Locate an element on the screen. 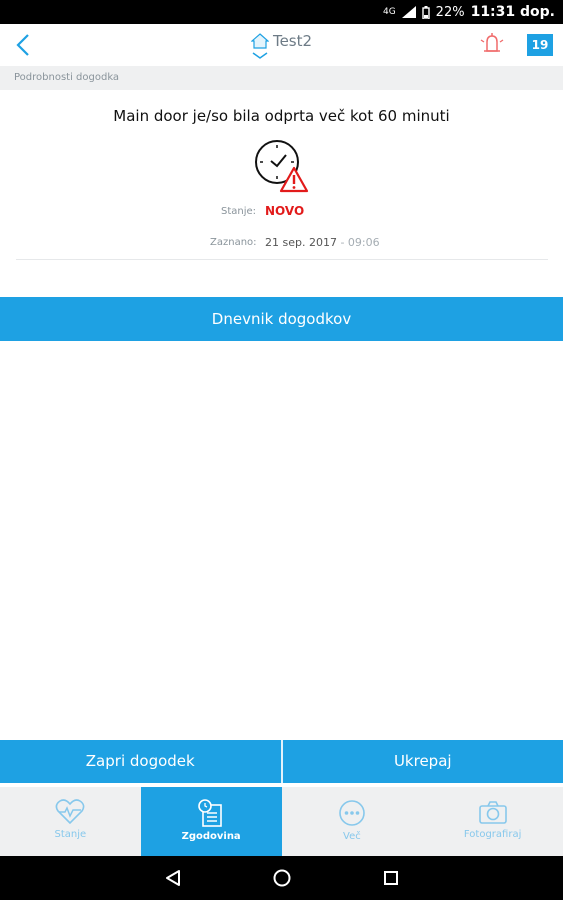 The height and width of the screenshot is (900, 563). signal-icon is located at coordinates (408, 12).